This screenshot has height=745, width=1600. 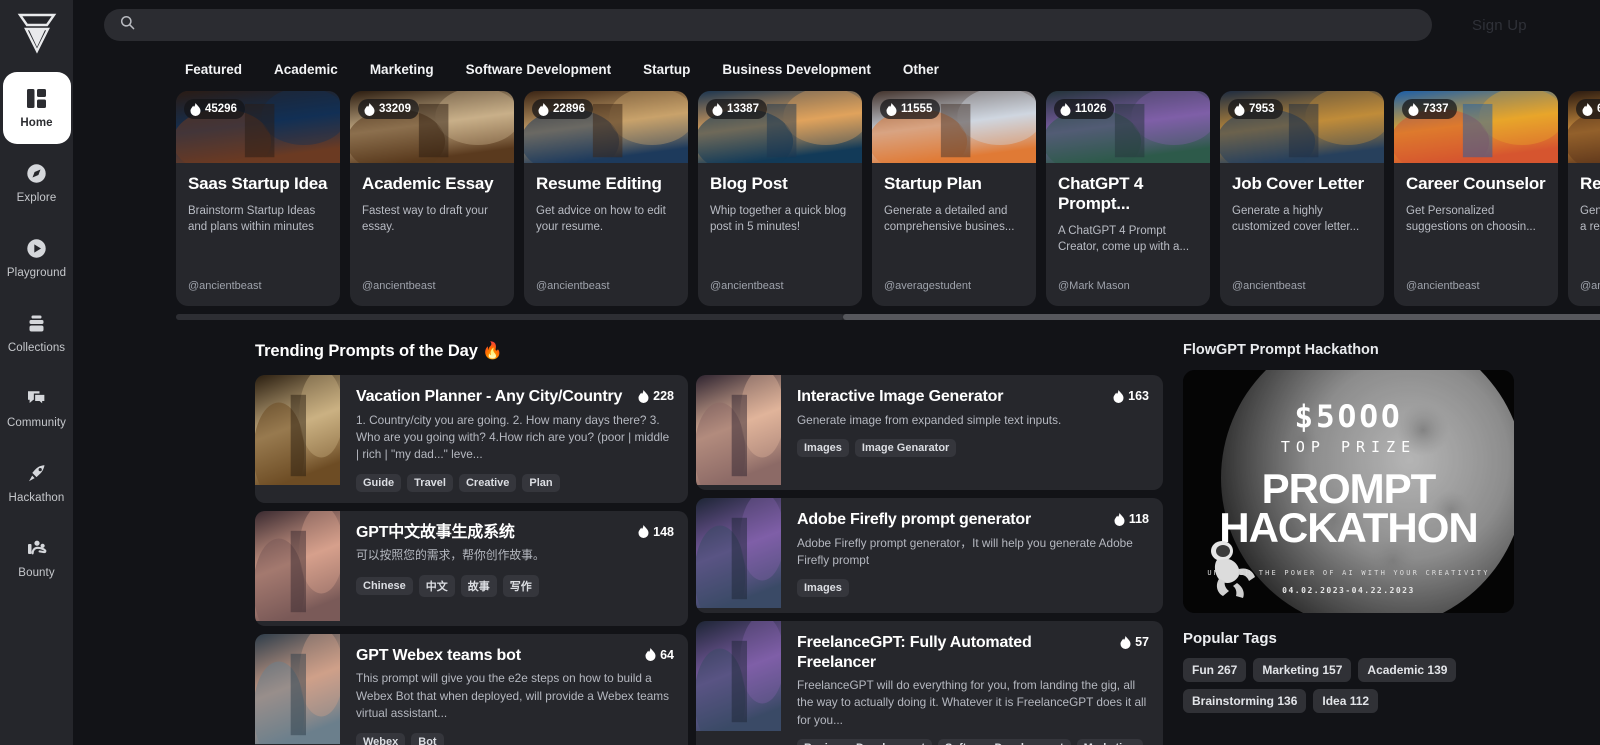 What do you see at coordinates (379, 482) in the screenshot?
I see `prompt-tag: Guide` at bounding box center [379, 482].